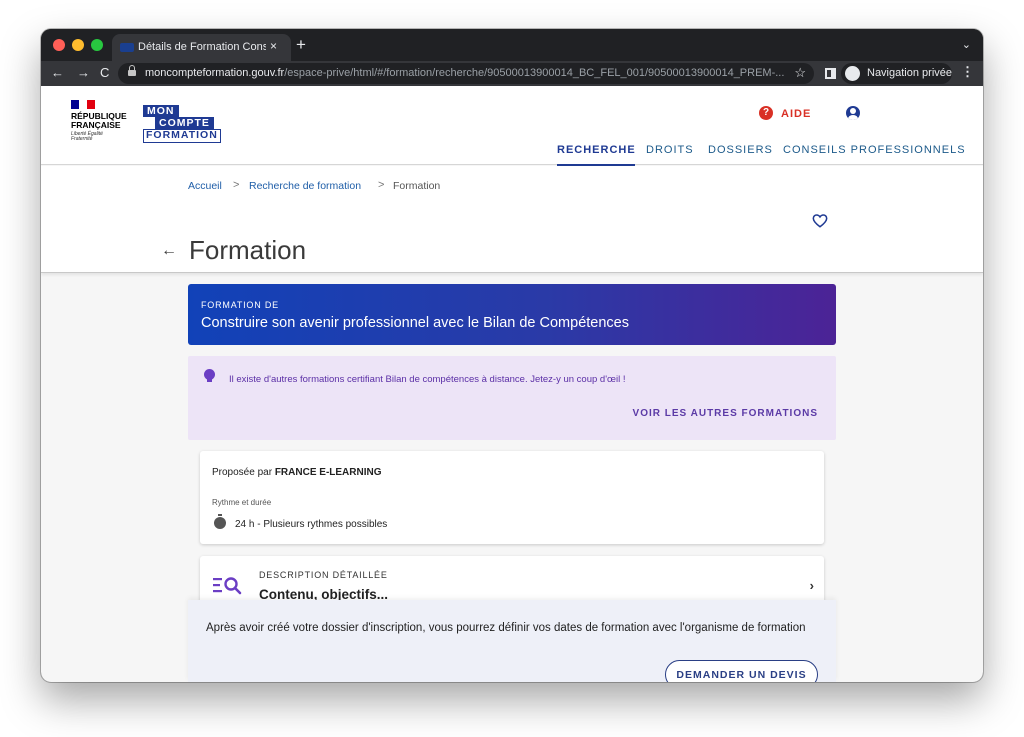 Image resolution: width=1024 pixels, height=737 pixels. I want to click on back-arrow-icon: ←, so click(169, 251).